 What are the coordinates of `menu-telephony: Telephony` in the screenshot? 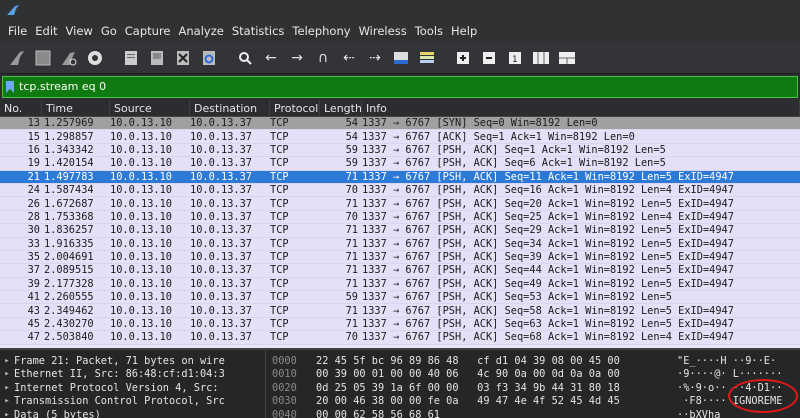 It's located at (321, 31).